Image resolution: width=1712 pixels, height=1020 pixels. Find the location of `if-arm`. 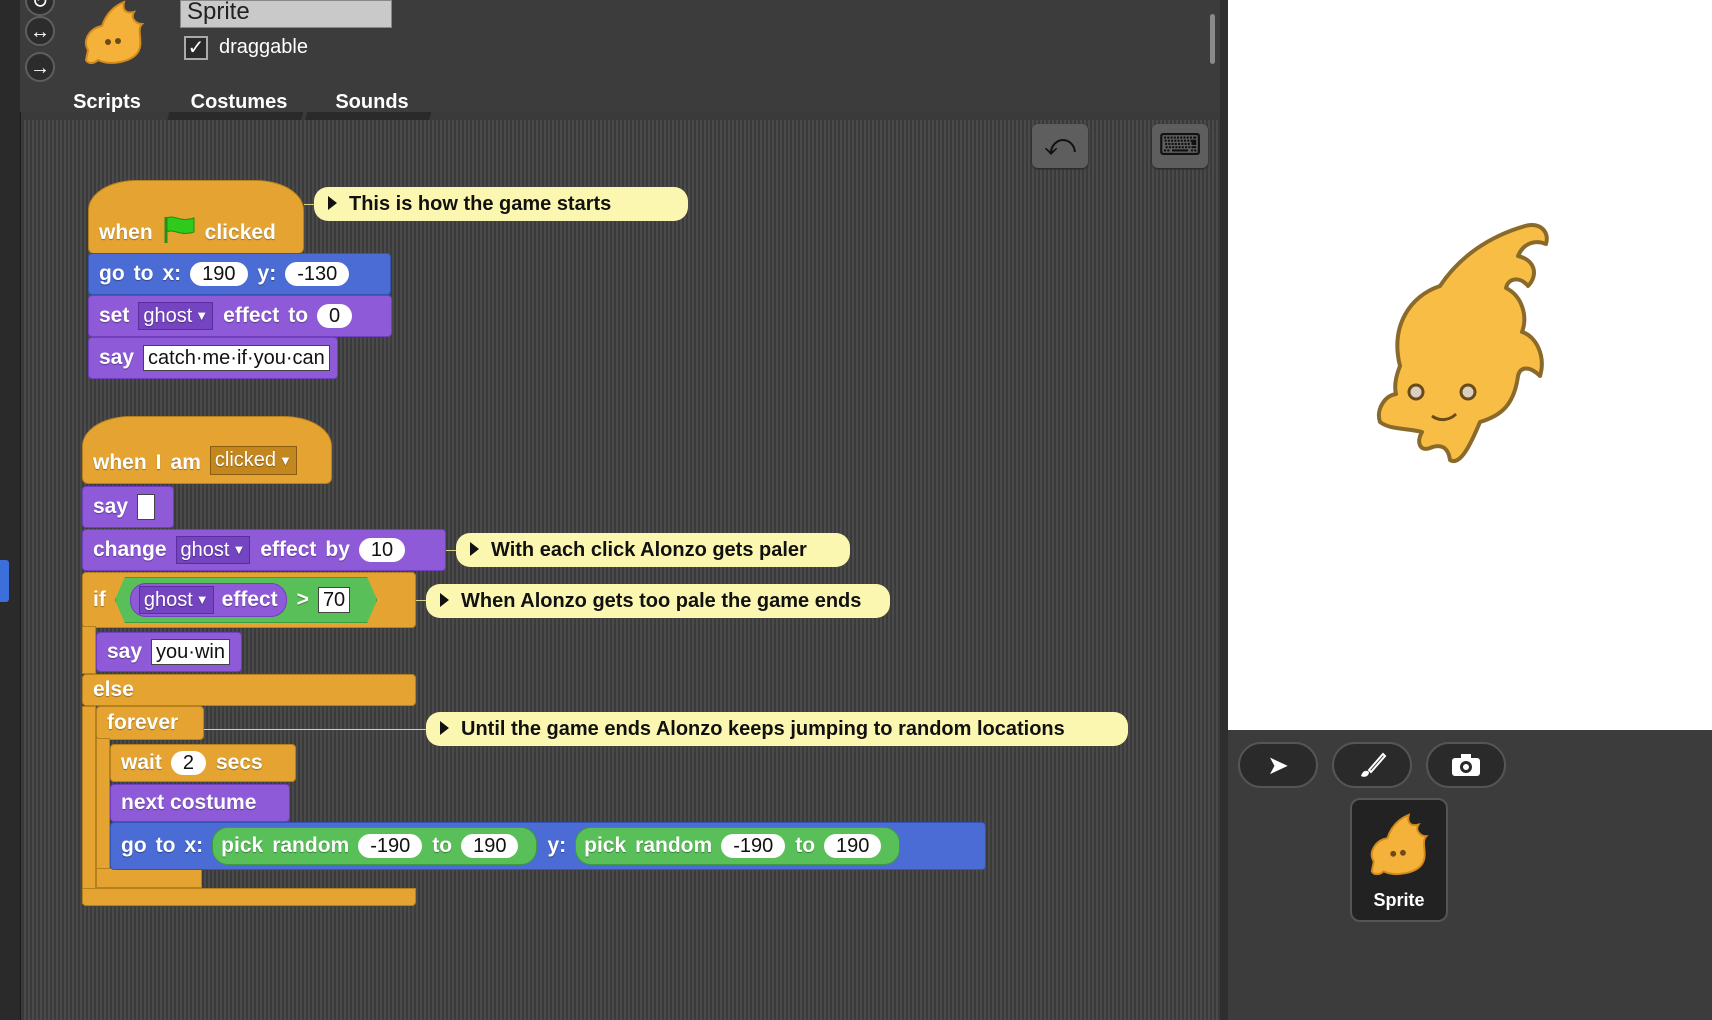

if-arm is located at coordinates (89, 650).